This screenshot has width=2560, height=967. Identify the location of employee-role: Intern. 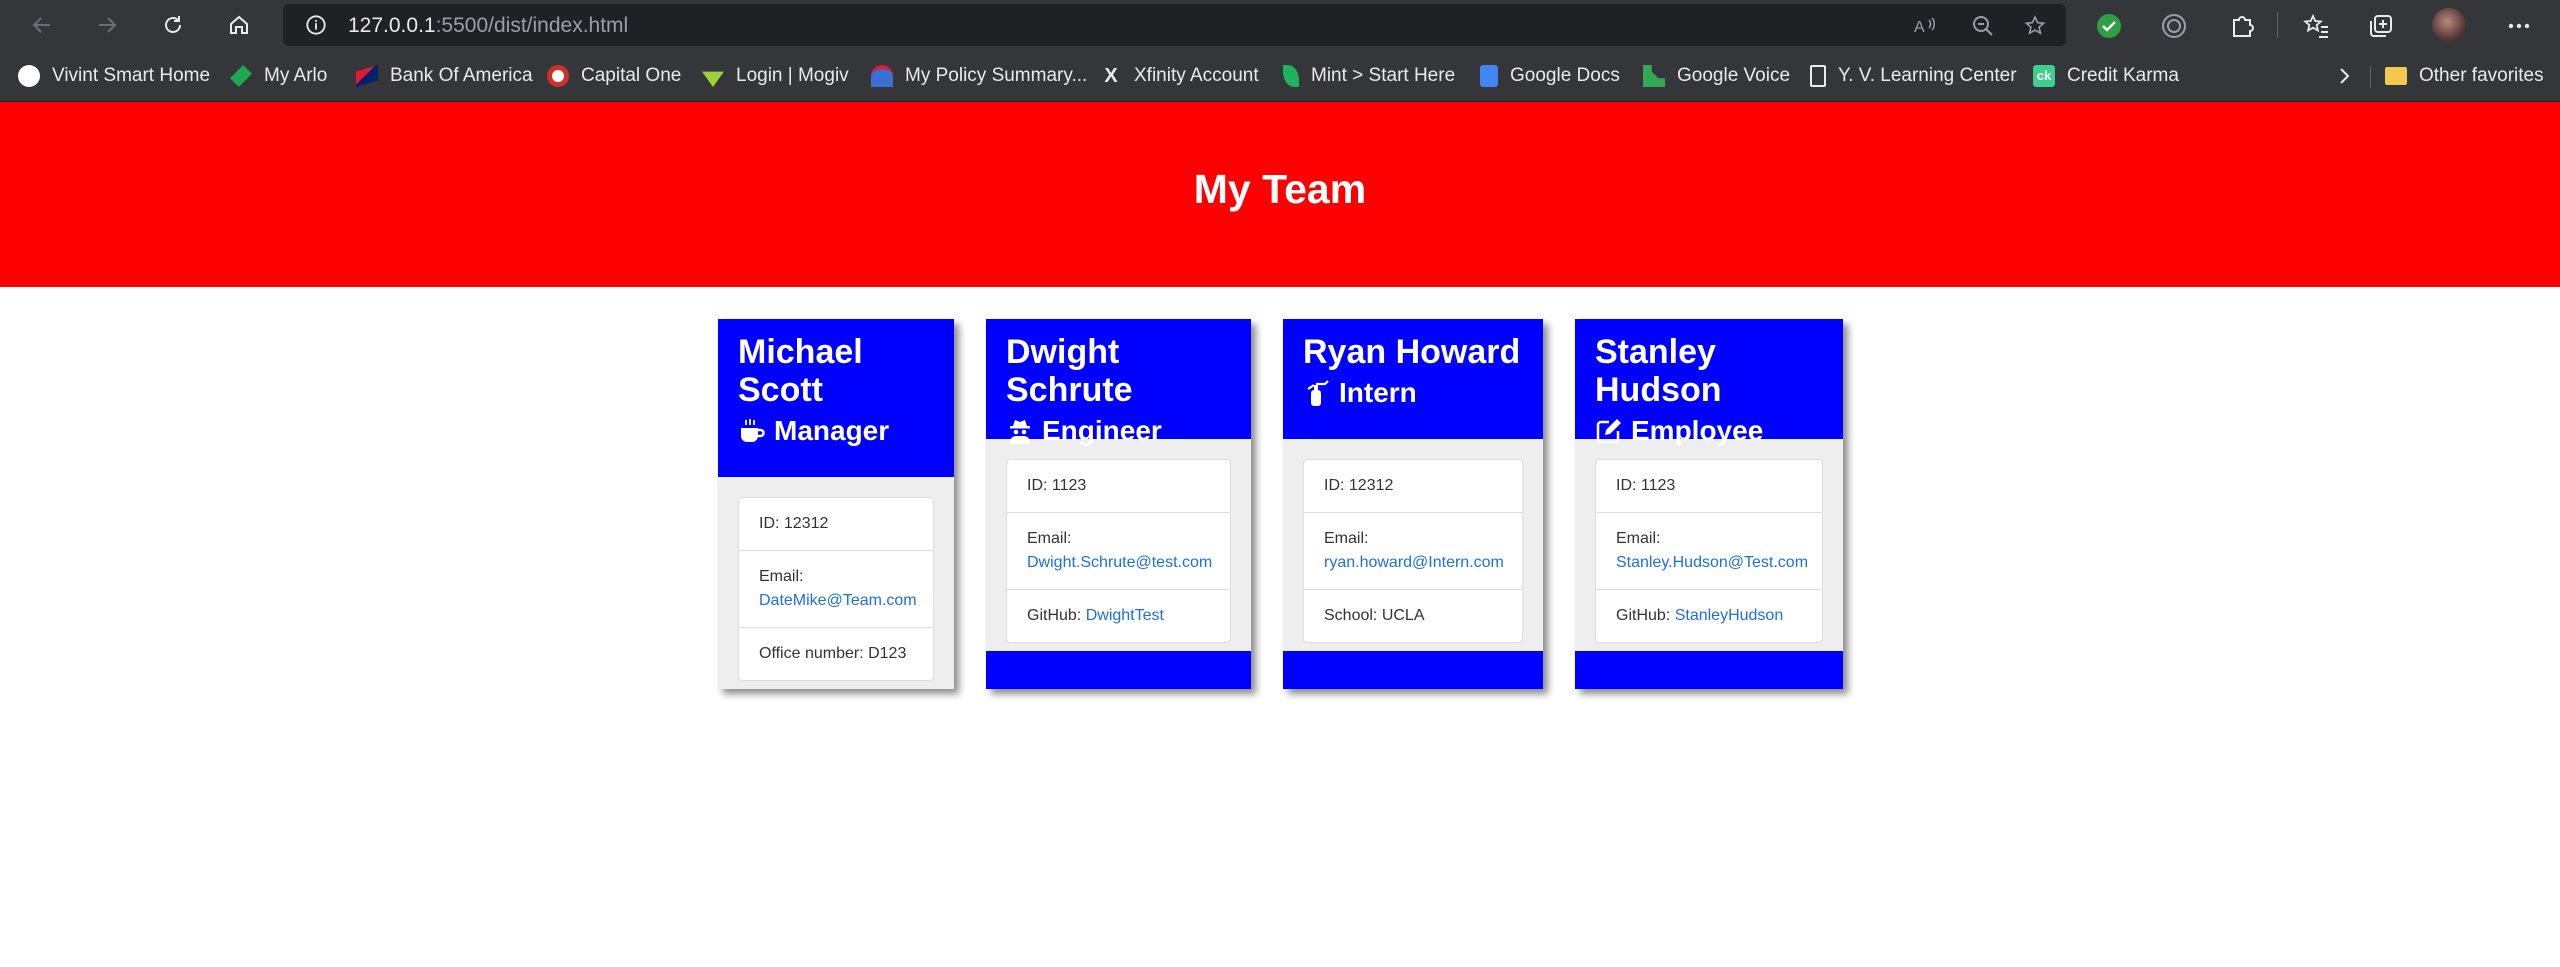
(1413, 393).